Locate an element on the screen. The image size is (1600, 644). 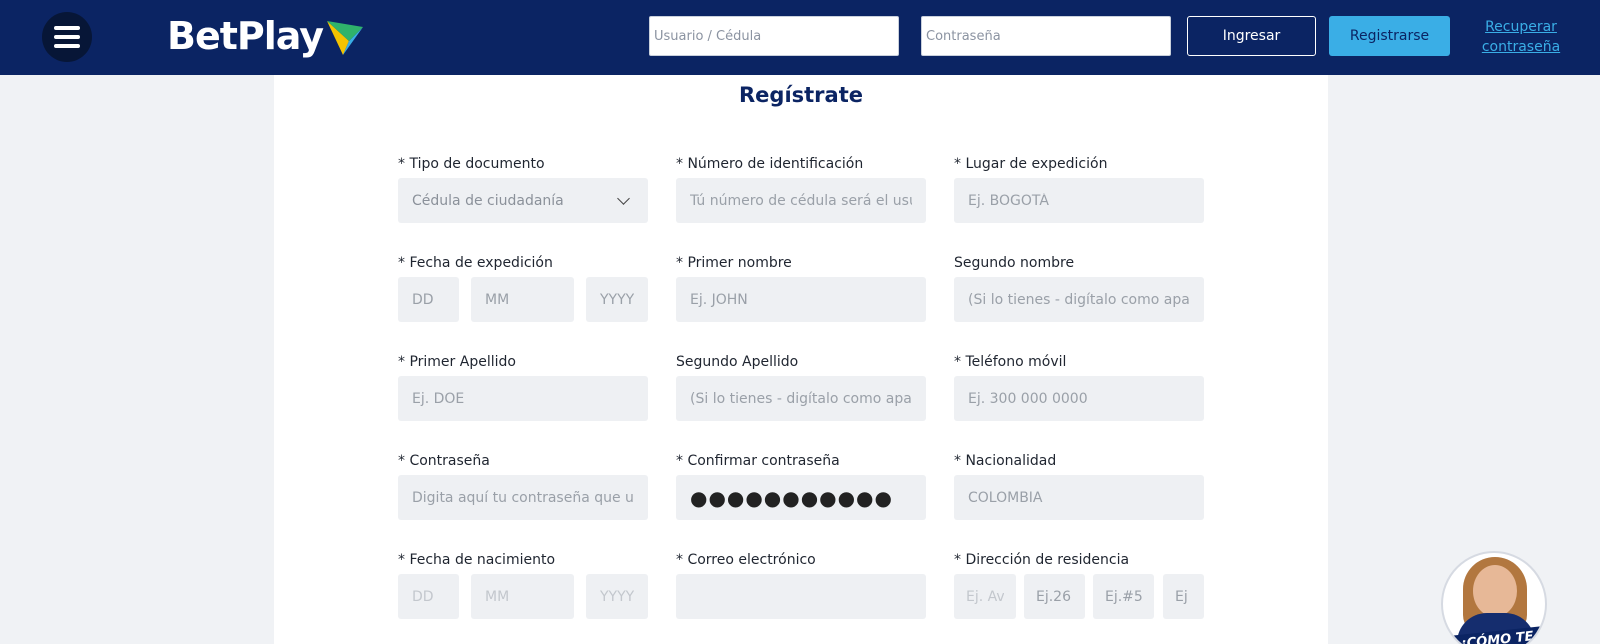
chevron-down-icon is located at coordinates (623, 198).